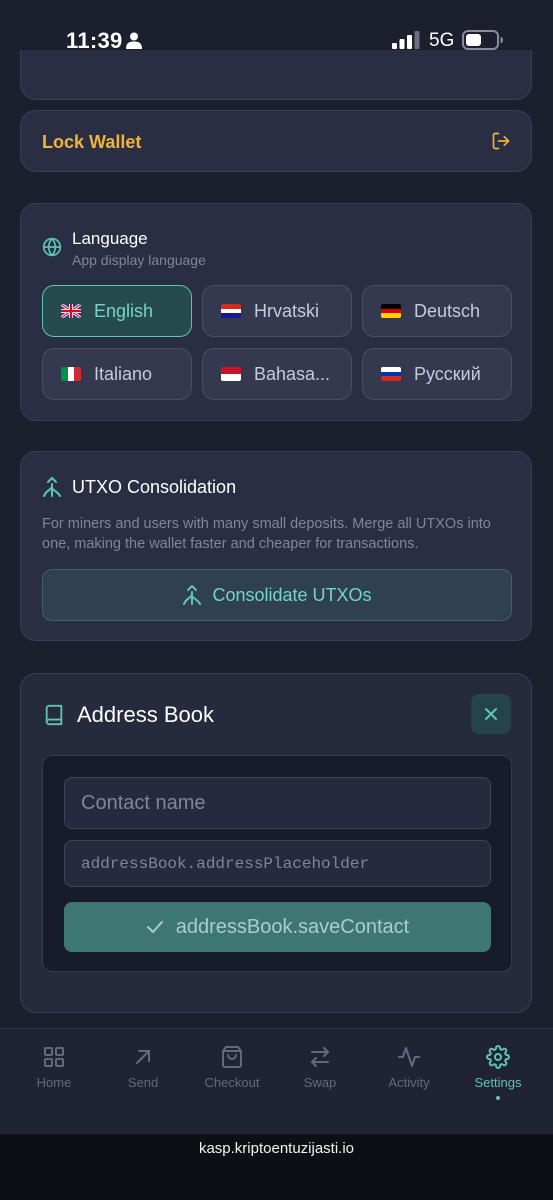 The width and height of the screenshot is (553, 1200). I want to click on close-icon, so click(491, 714).